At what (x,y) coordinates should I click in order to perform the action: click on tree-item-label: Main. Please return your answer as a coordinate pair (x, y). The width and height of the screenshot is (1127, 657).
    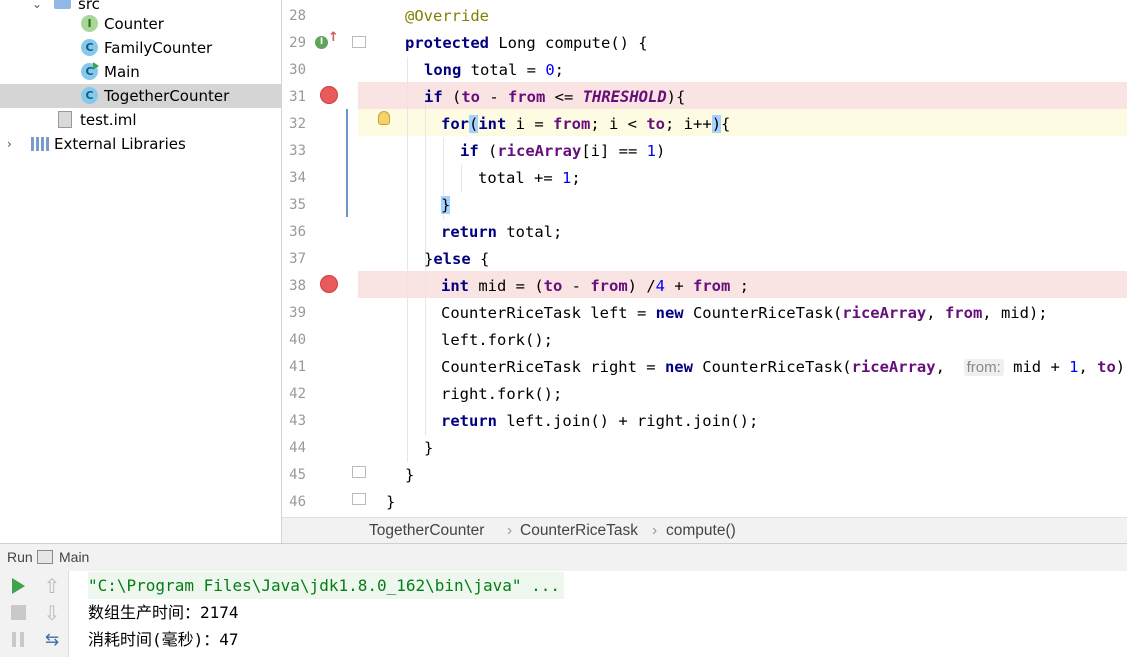
    Looking at the image, I should click on (122, 72).